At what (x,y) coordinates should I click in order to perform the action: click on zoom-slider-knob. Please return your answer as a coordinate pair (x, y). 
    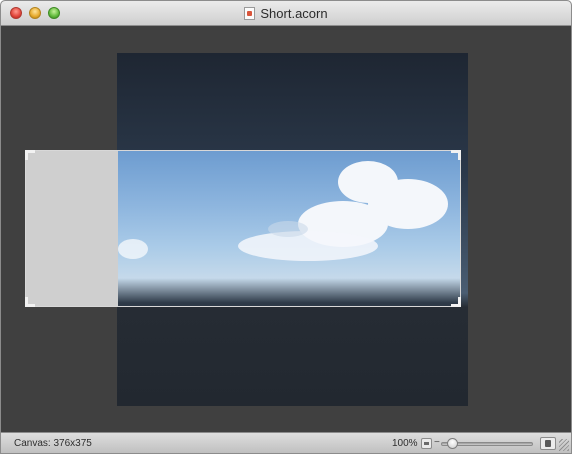
    Looking at the image, I should click on (452, 443).